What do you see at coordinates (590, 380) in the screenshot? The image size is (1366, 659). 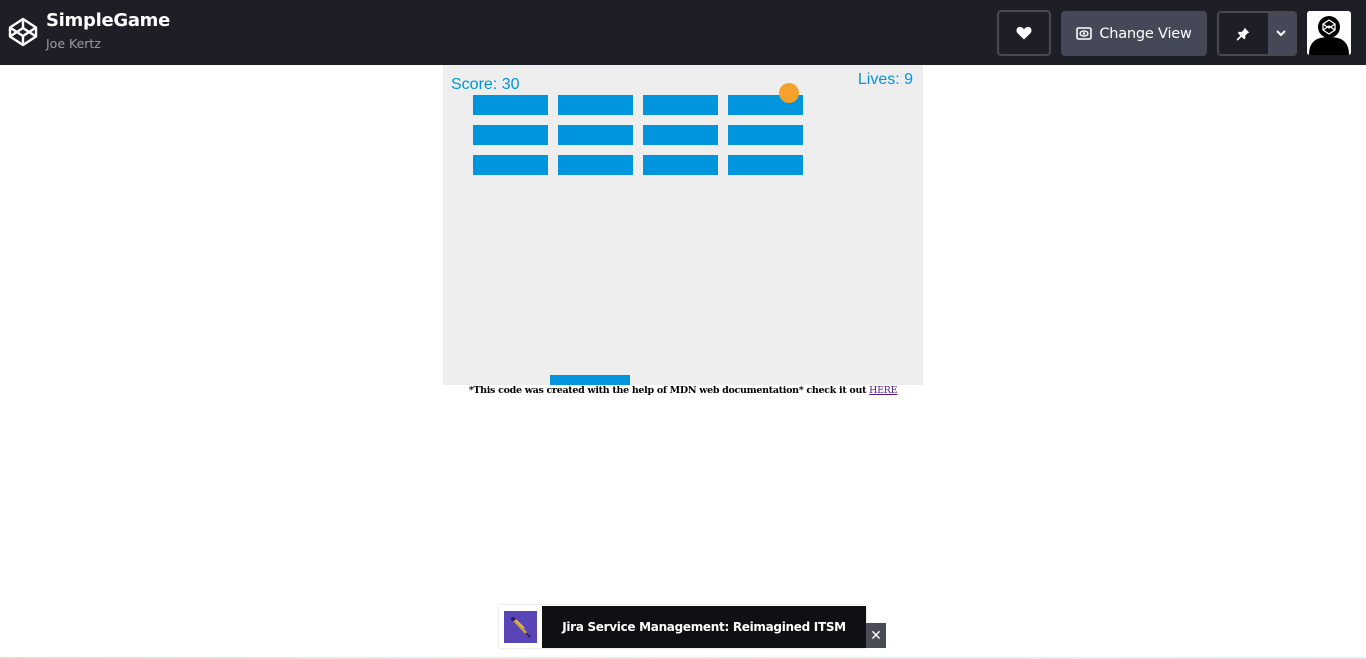 I see `paddle` at bounding box center [590, 380].